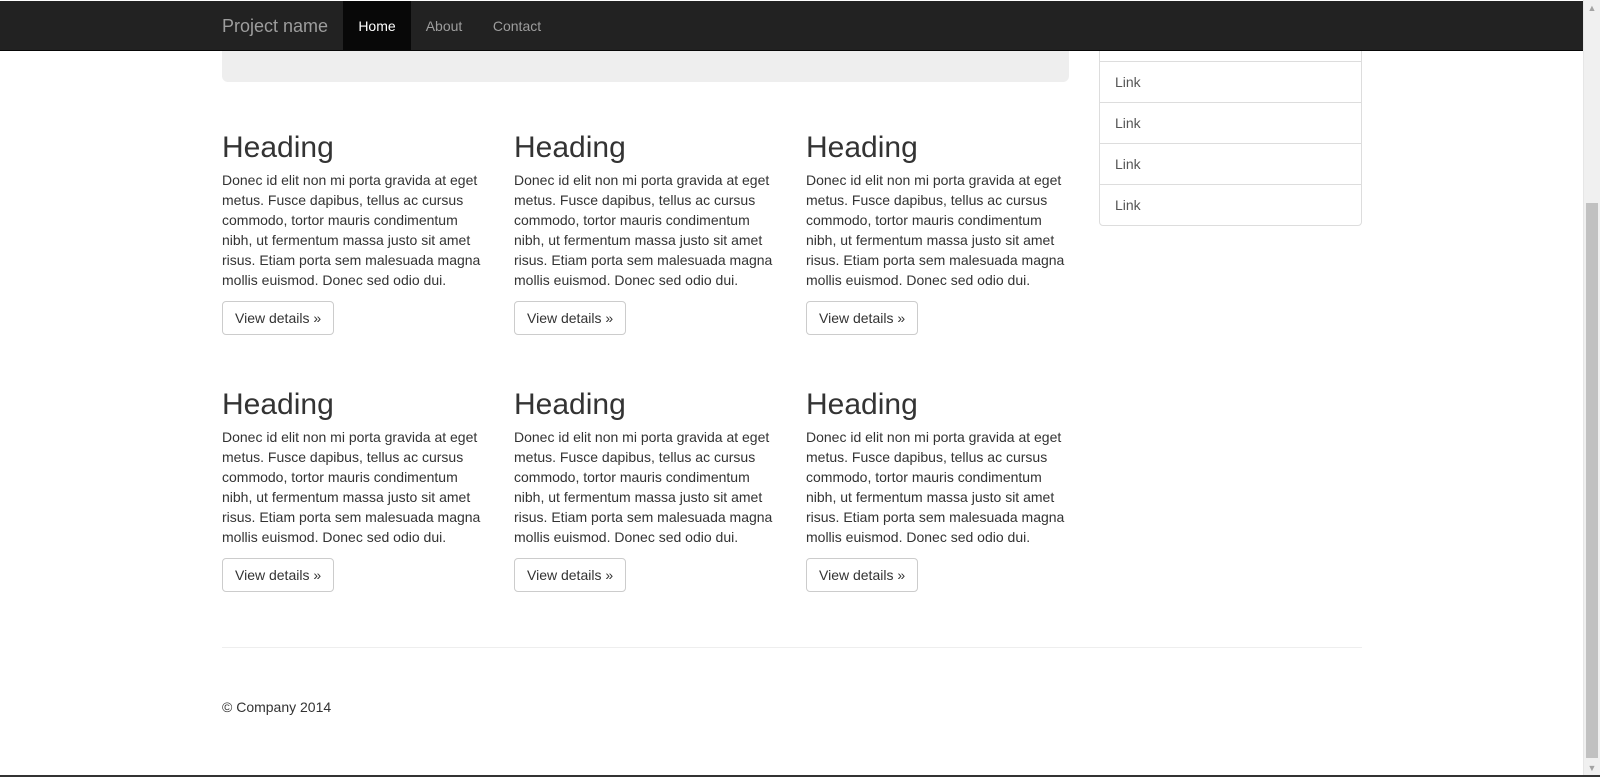 This screenshot has height=777, width=1600. I want to click on footer-copyright: © Company 2014, so click(277, 707).